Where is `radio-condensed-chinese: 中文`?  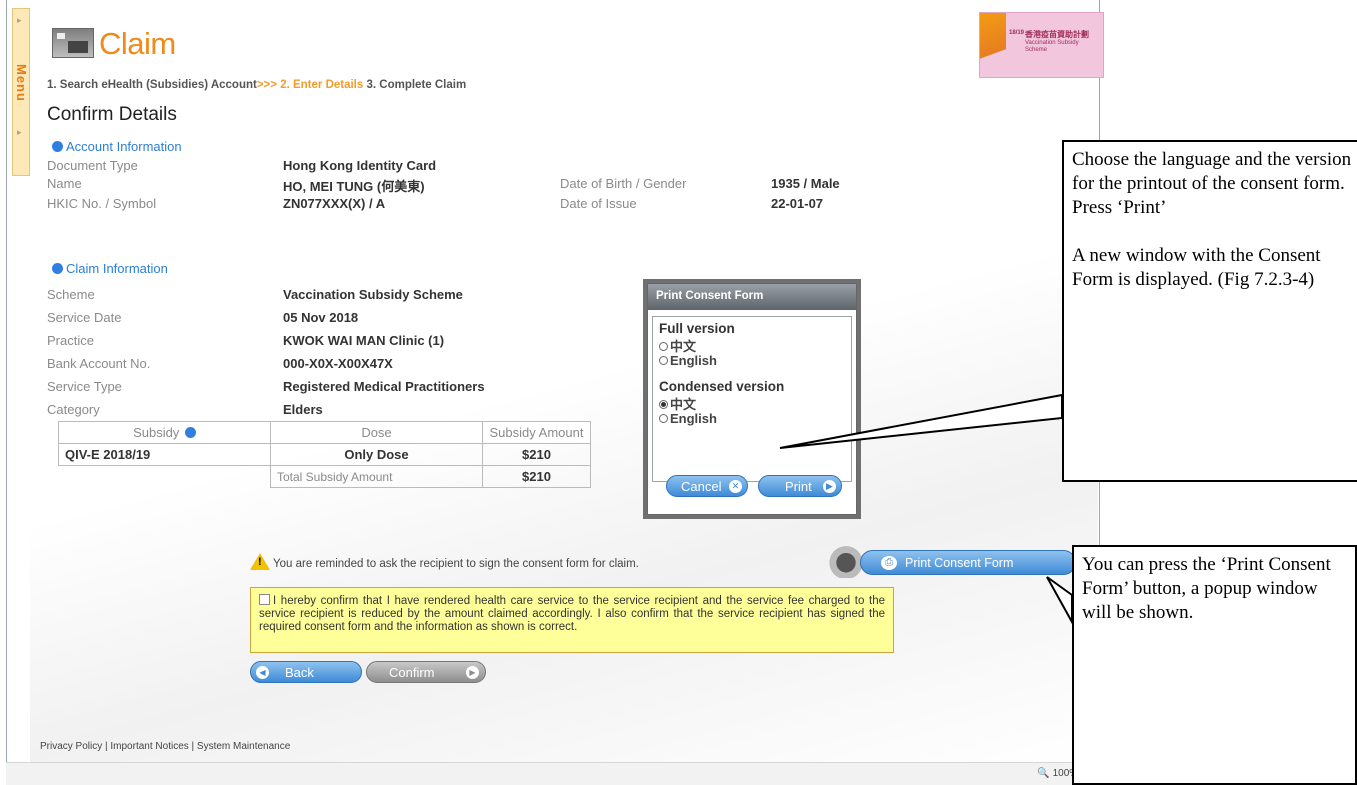 radio-condensed-chinese: 中文 is located at coordinates (752, 403).